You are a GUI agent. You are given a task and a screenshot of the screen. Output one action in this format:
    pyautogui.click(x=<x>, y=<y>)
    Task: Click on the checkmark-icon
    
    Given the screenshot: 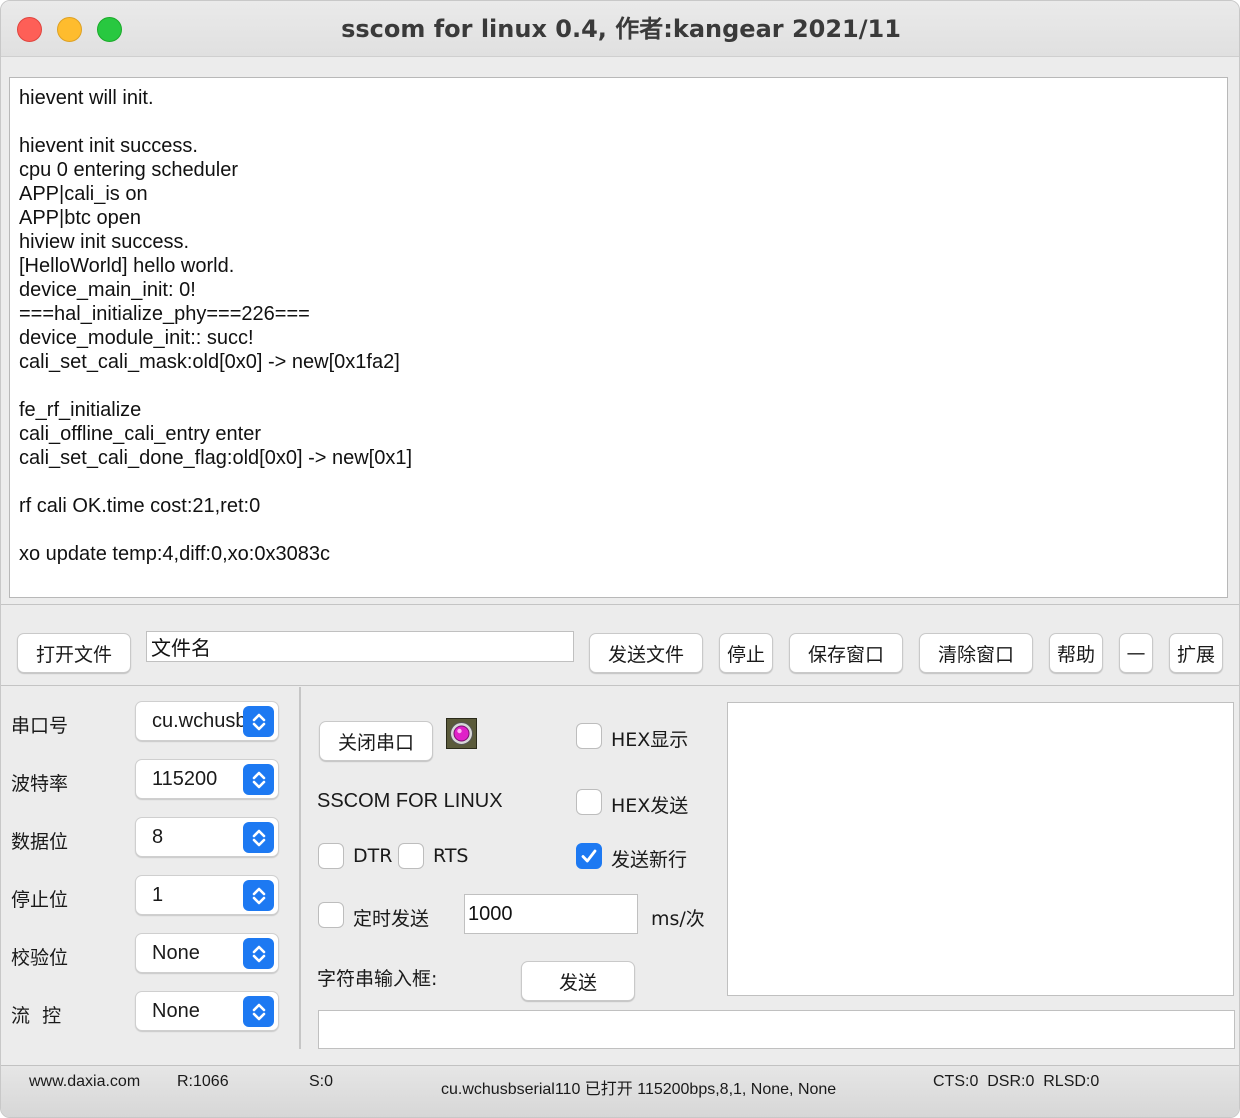 What is the action you would take?
    pyautogui.click(x=589, y=856)
    